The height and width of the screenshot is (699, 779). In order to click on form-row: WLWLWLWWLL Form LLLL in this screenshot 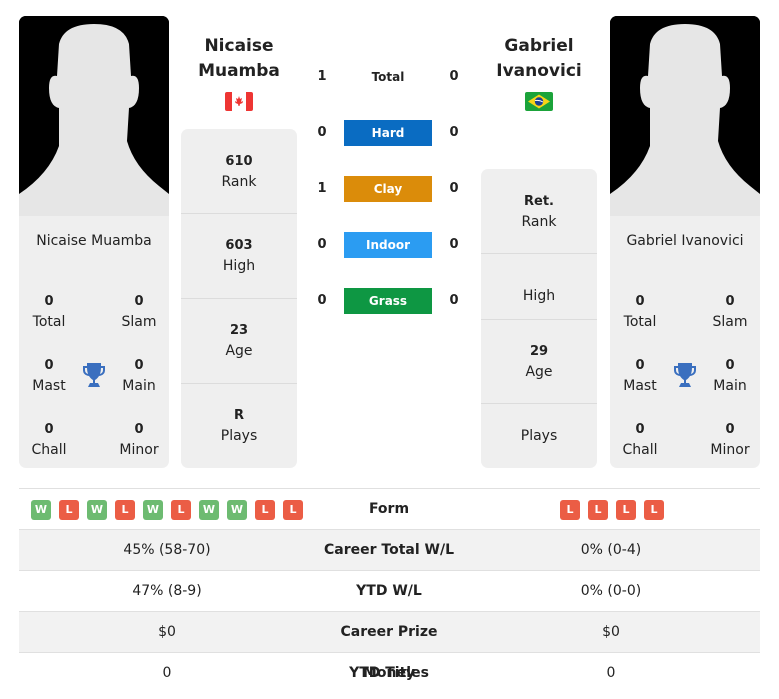, I will do `click(389, 509)`.